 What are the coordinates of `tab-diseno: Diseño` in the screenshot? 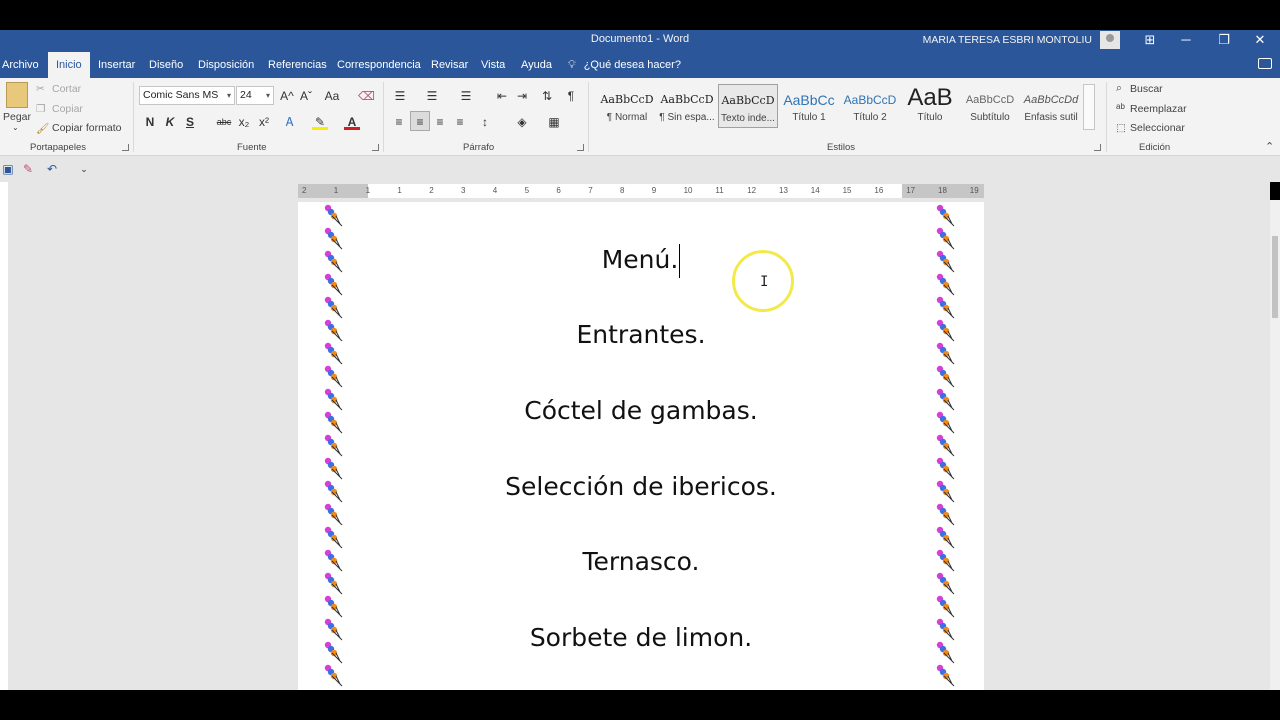 It's located at (166, 65).